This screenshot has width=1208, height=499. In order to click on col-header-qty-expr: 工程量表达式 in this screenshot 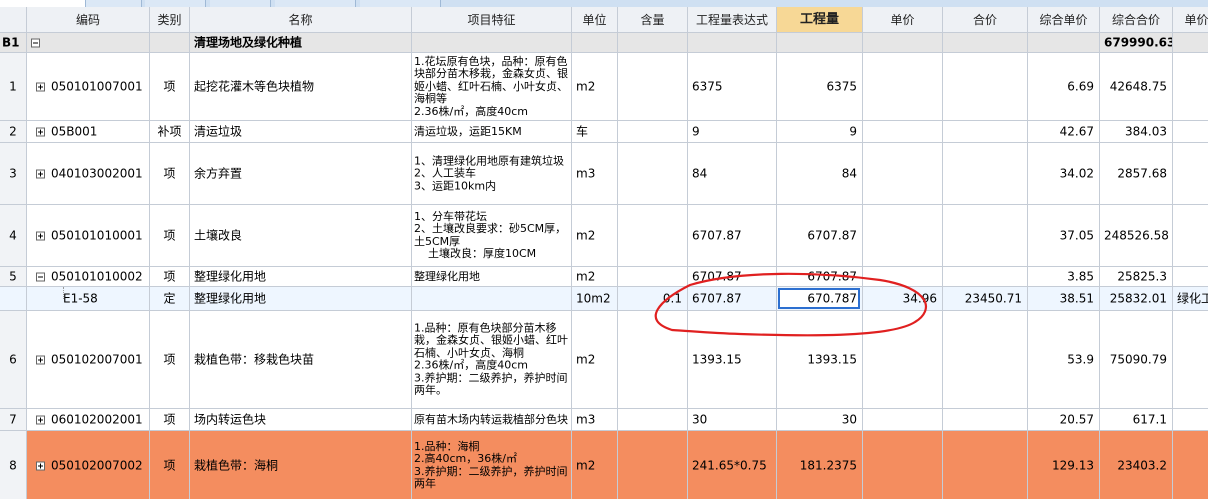, I will do `click(732, 20)`.